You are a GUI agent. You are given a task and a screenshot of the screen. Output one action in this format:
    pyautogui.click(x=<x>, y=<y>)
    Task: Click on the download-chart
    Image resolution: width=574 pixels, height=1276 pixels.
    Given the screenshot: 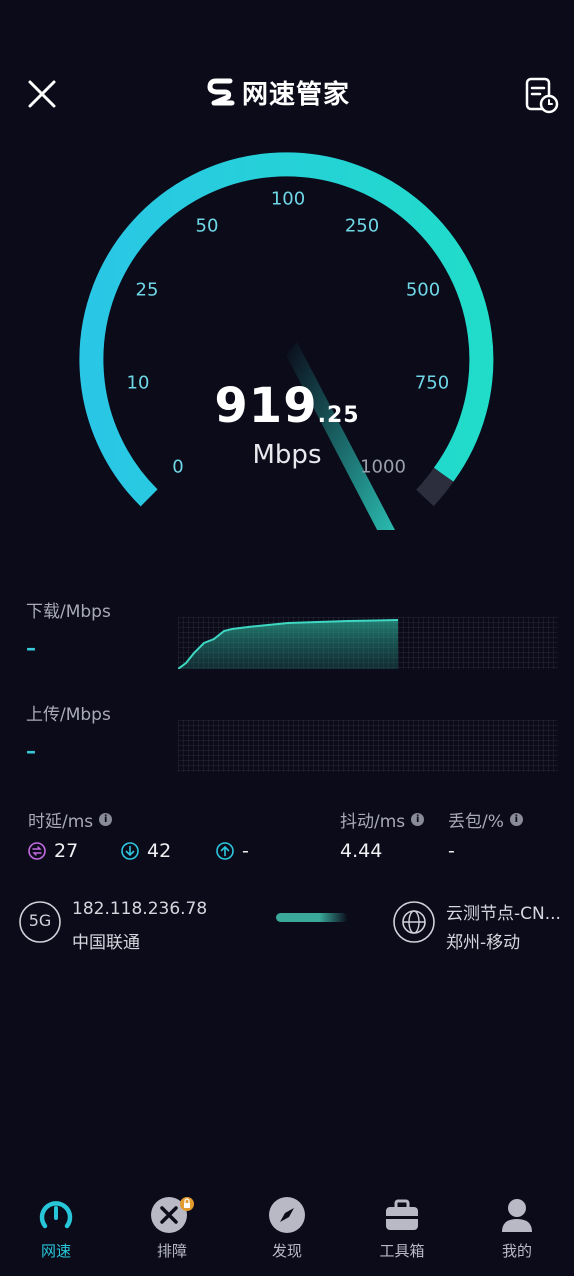 What is the action you would take?
    pyautogui.click(x=368, y=643)
    